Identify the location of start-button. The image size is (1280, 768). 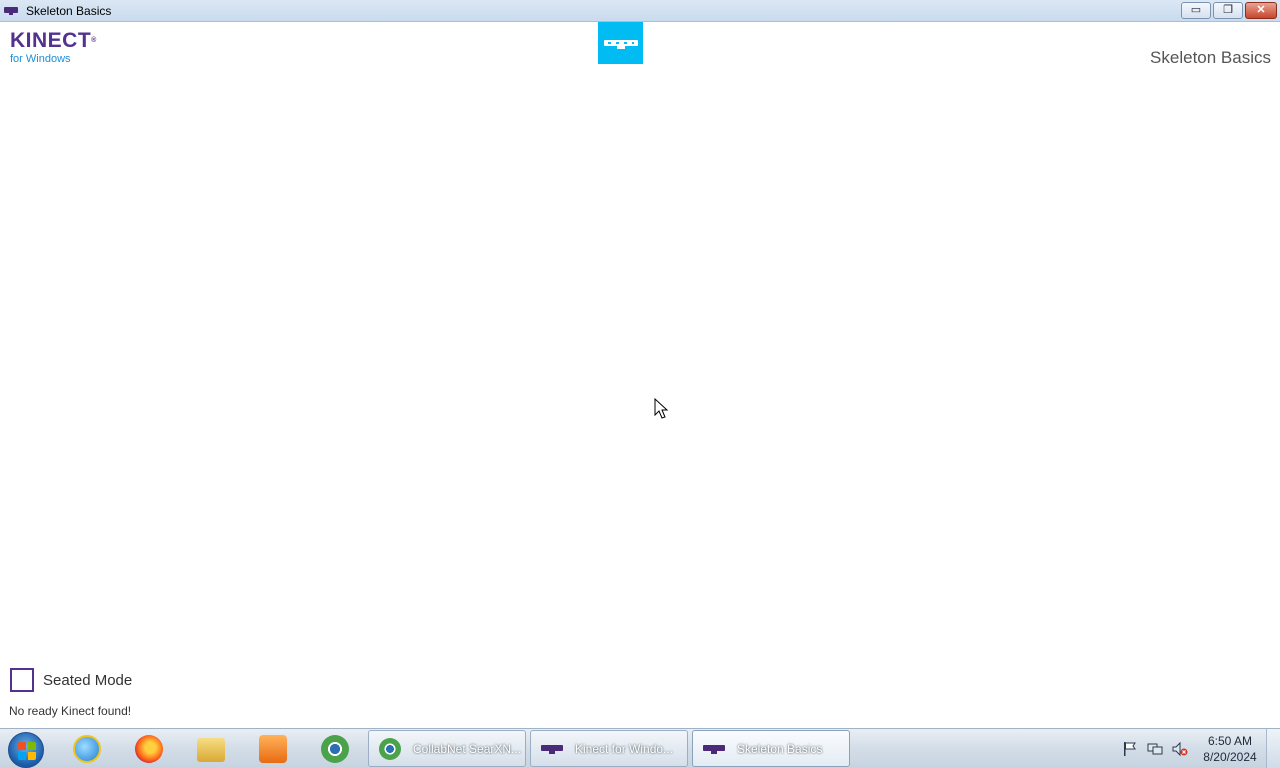
(26, 750).